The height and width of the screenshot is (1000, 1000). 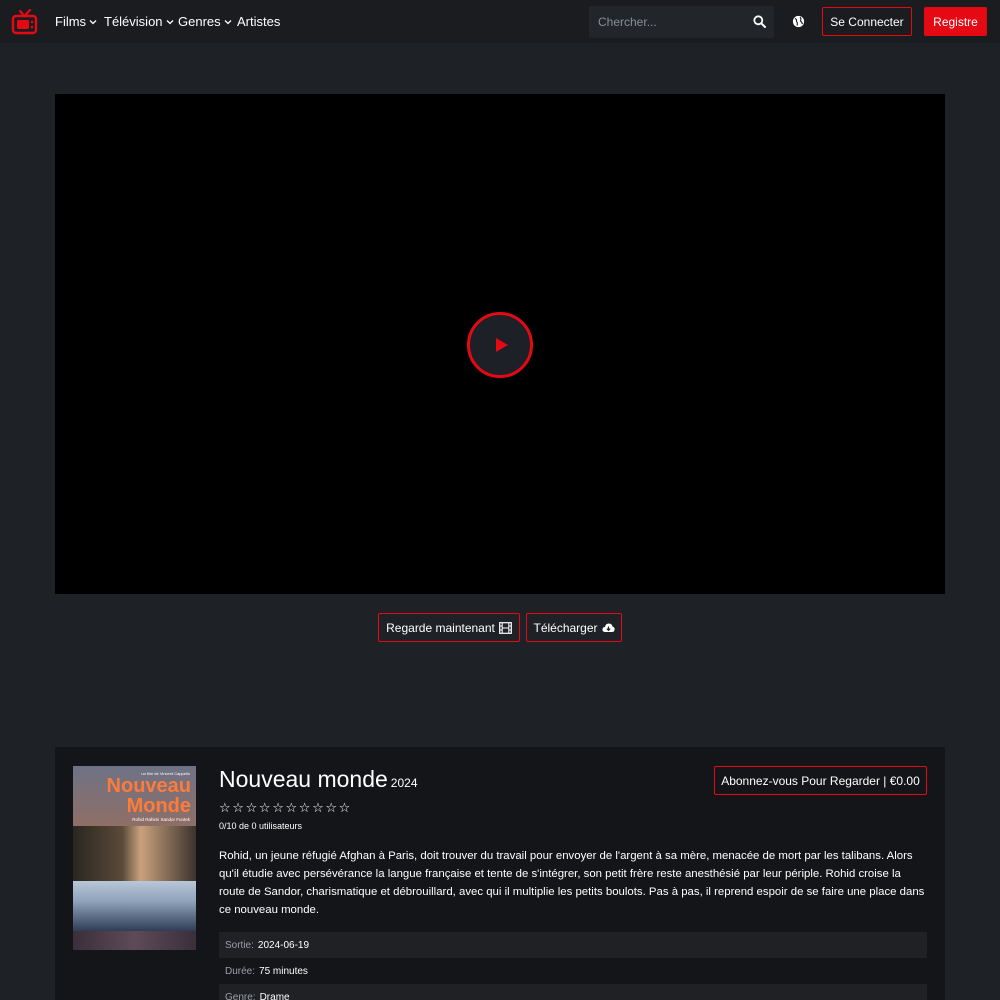 I want to click on subscribe-button: Abonnez-vous Pour Regarder | €0.00, so click(x=820, y=780).